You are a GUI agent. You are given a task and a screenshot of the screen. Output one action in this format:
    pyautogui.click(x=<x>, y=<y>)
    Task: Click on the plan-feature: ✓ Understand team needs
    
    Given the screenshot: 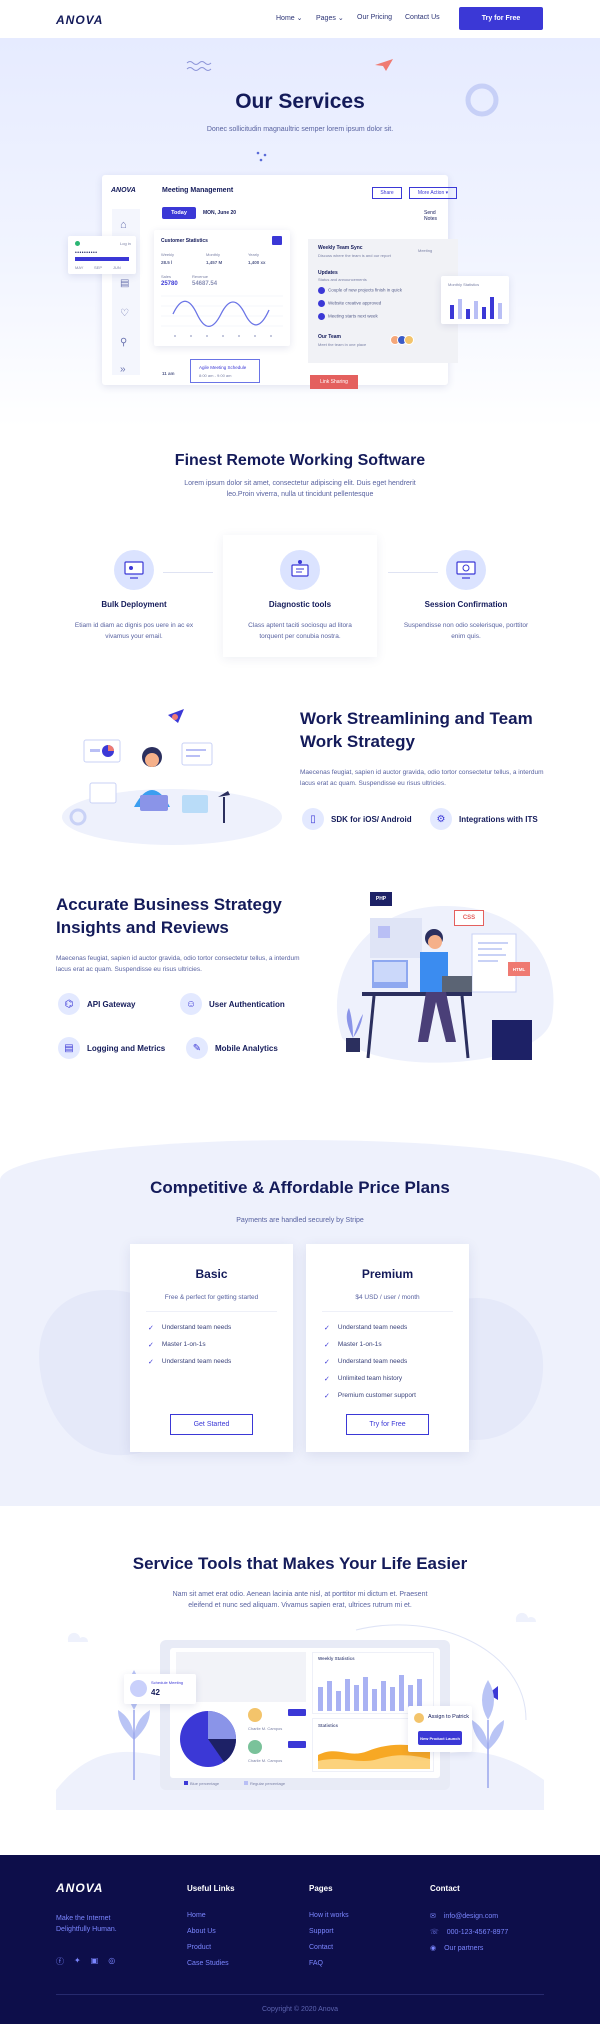 What is the action you would take?
    pyautogui.click(x=189, y=1327)
    